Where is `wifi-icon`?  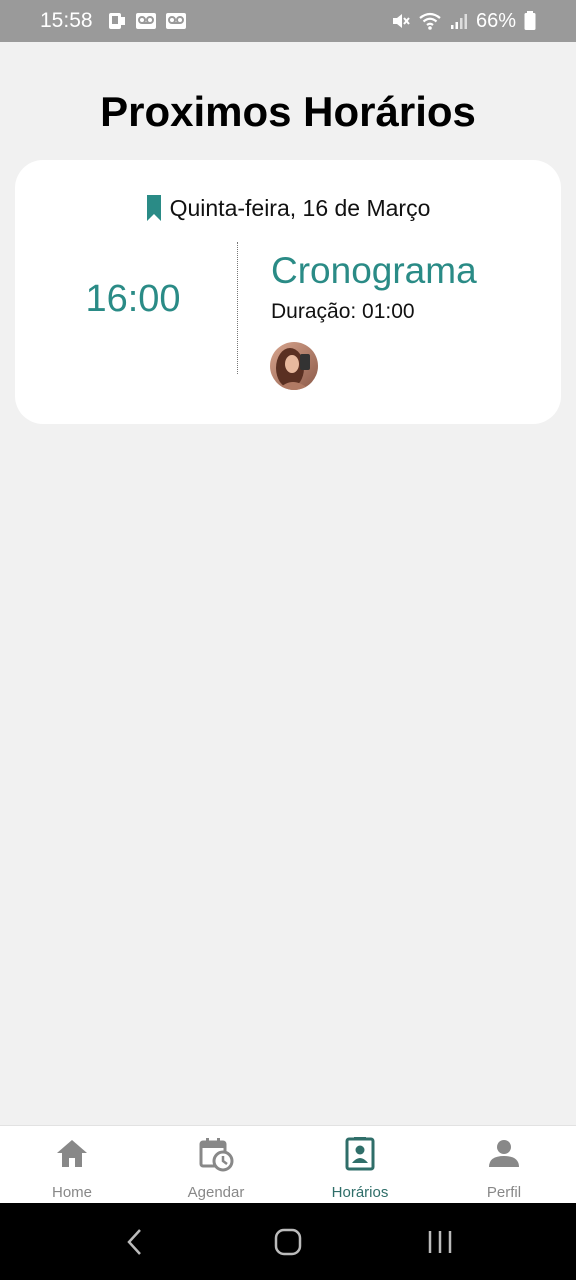 wifi-icon is located at coordinates (430, 21).